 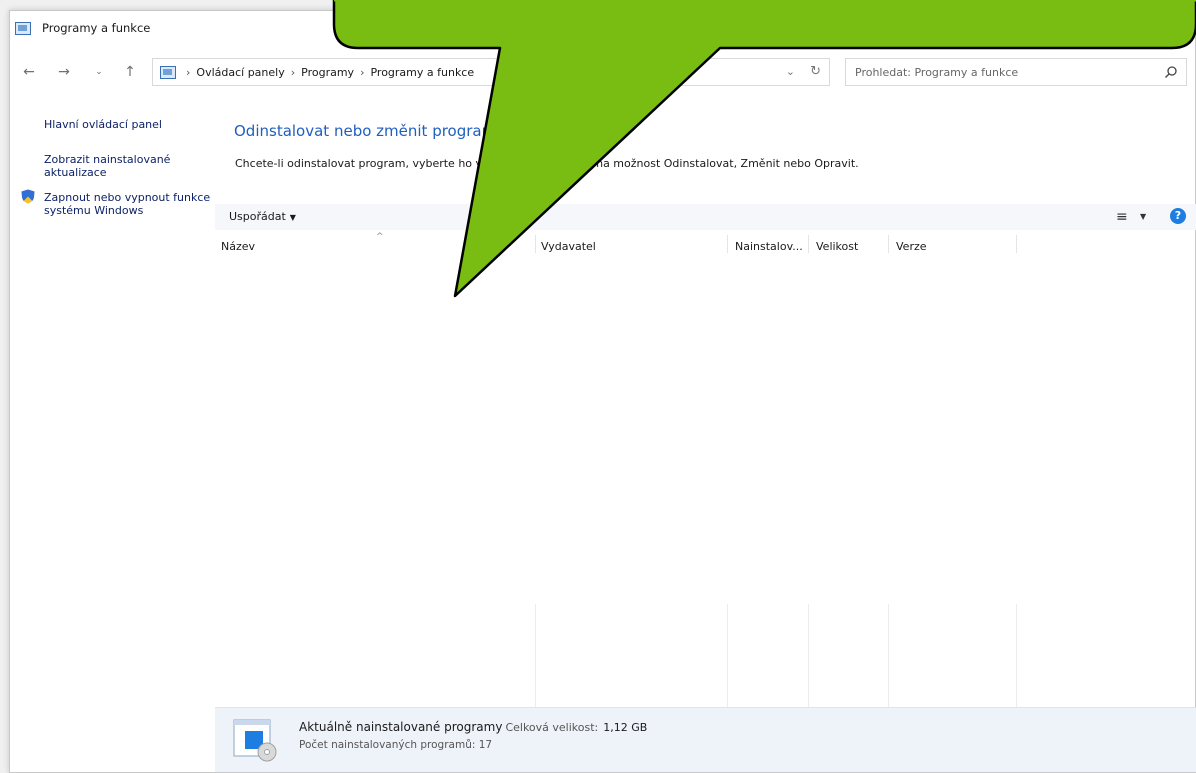 I want to click on chevron-down-icon: ⌄, so click(x=99, y=72).